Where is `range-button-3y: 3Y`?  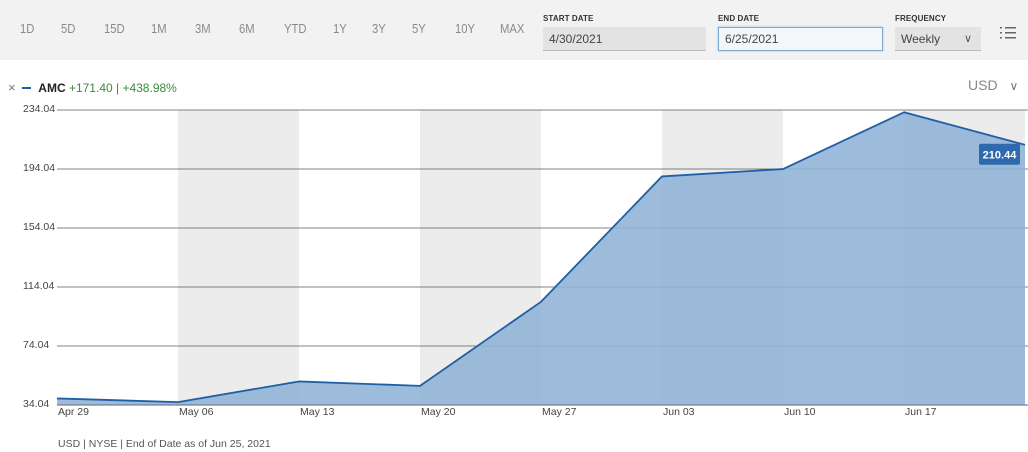
range-button-3y: 3Y is located at coordinates (379, 29).